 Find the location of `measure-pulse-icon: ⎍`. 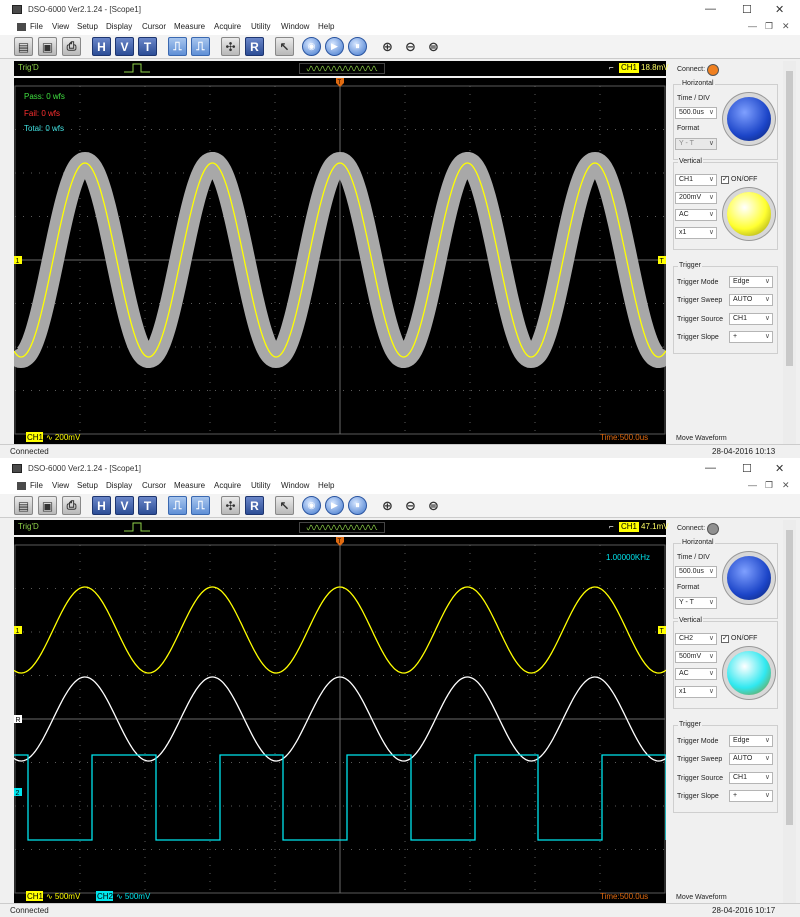

measure-pulse-icon: ⎍ is located at coordinates (177, 505).